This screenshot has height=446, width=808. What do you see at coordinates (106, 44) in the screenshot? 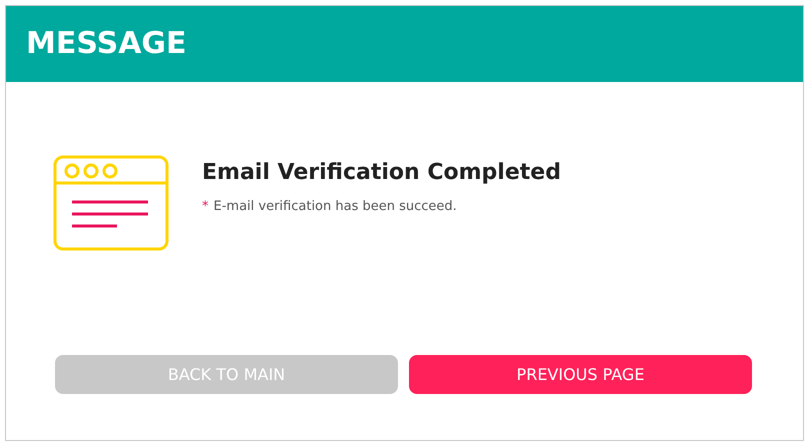
I see `header-title: MESSAGE` at bounding box center [106, 44].